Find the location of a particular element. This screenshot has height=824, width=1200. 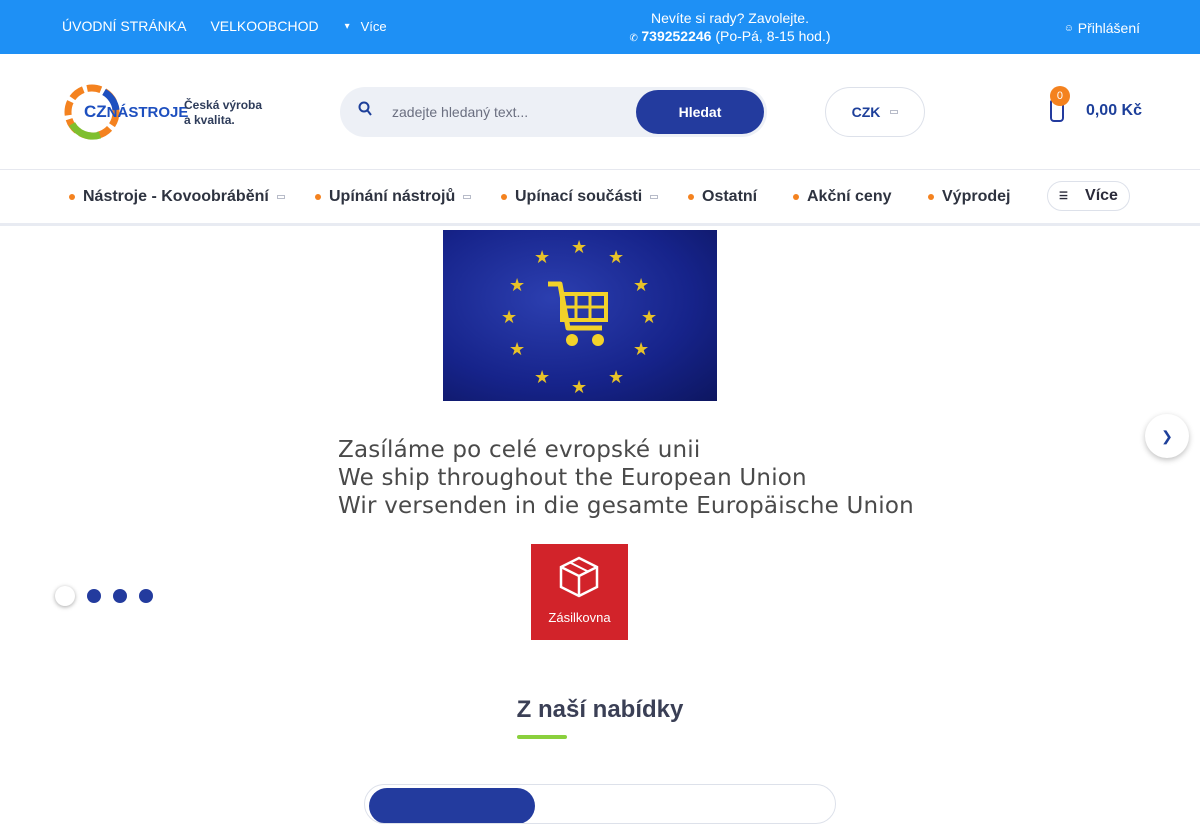

slider-next-button: ❯ is located at coordinates (1167, 436).